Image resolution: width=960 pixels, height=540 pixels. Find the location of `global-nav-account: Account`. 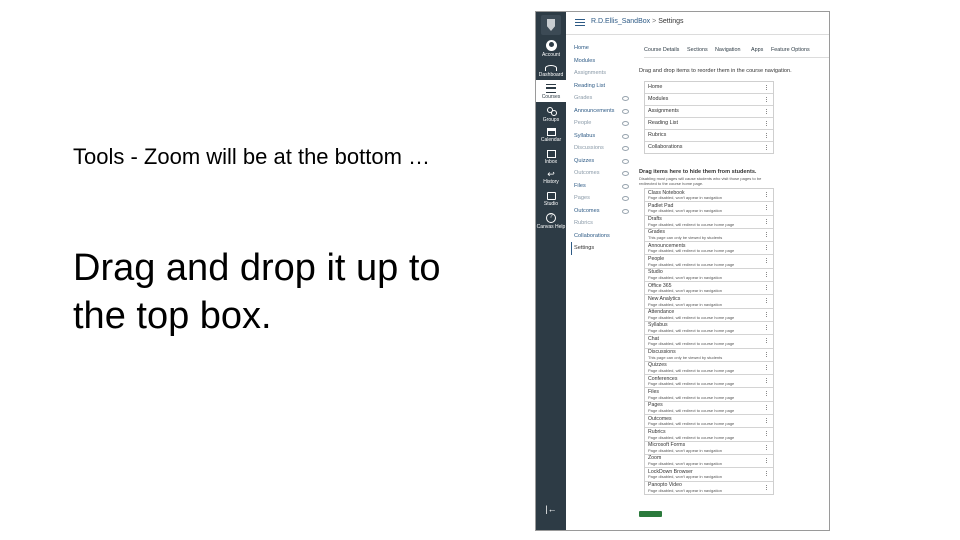

global-nav-account: Account is located at coordinates (551, 49).